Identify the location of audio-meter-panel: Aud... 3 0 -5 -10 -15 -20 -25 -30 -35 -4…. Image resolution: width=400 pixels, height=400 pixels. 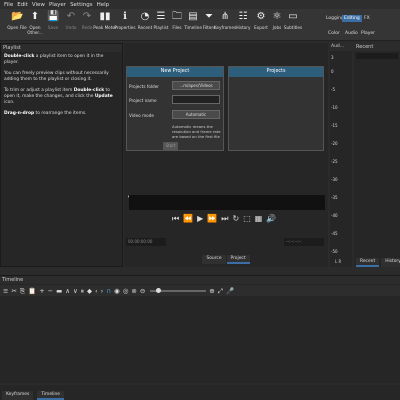
(341, 155).